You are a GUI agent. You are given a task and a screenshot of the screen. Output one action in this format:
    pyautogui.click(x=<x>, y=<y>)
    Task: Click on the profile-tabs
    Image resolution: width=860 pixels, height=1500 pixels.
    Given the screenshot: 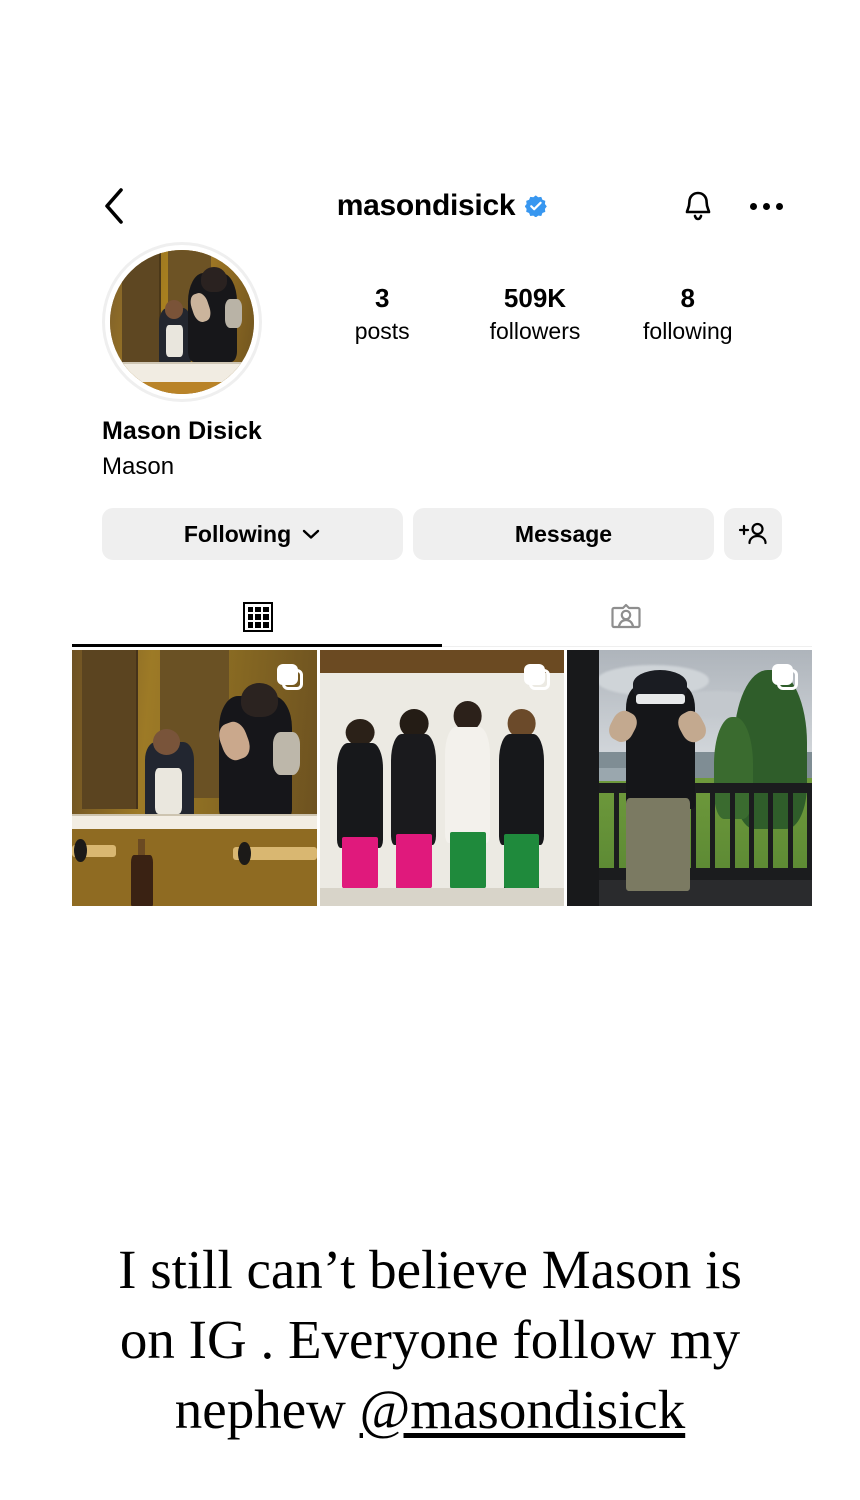 What is the action you would take?
    pyautogui.click(x=442, y=617)
    